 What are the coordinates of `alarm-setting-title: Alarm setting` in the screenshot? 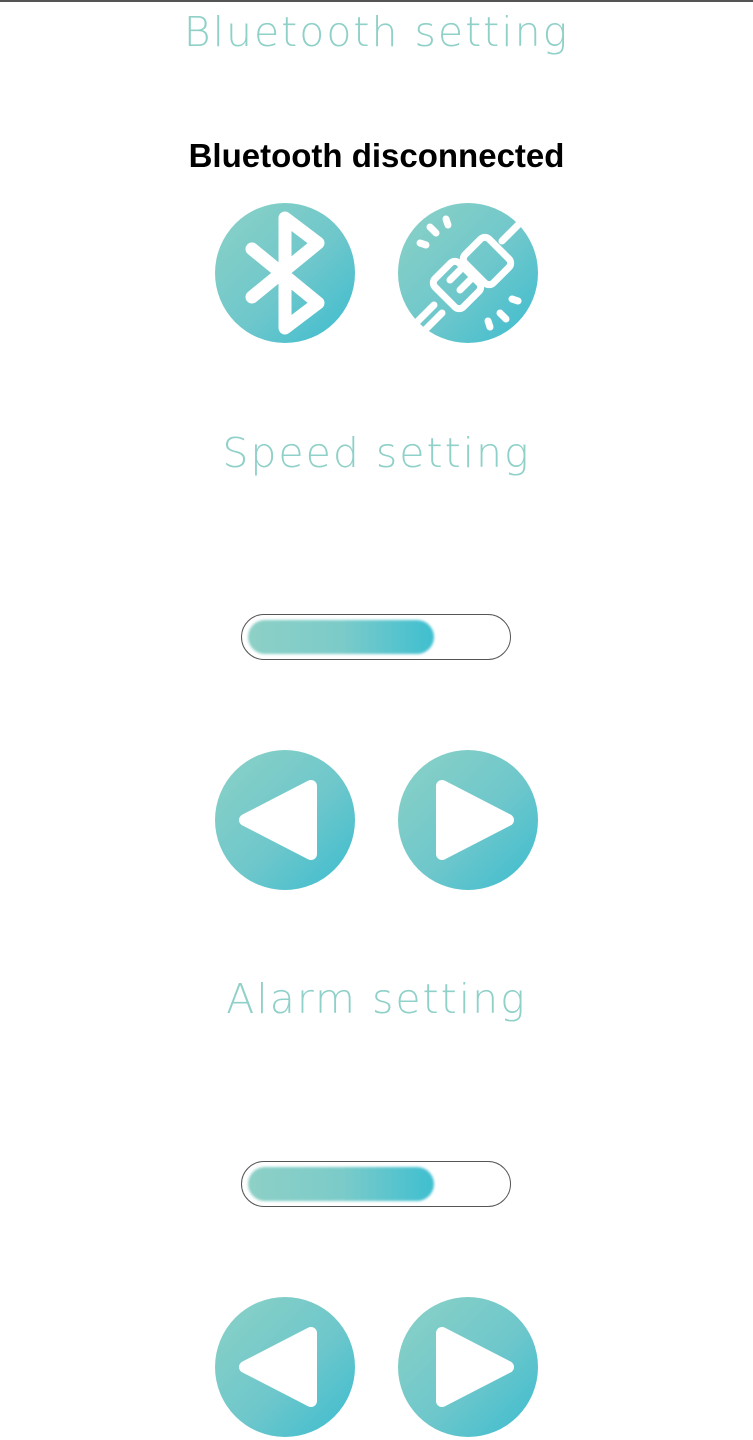 It's located at (376, 999).